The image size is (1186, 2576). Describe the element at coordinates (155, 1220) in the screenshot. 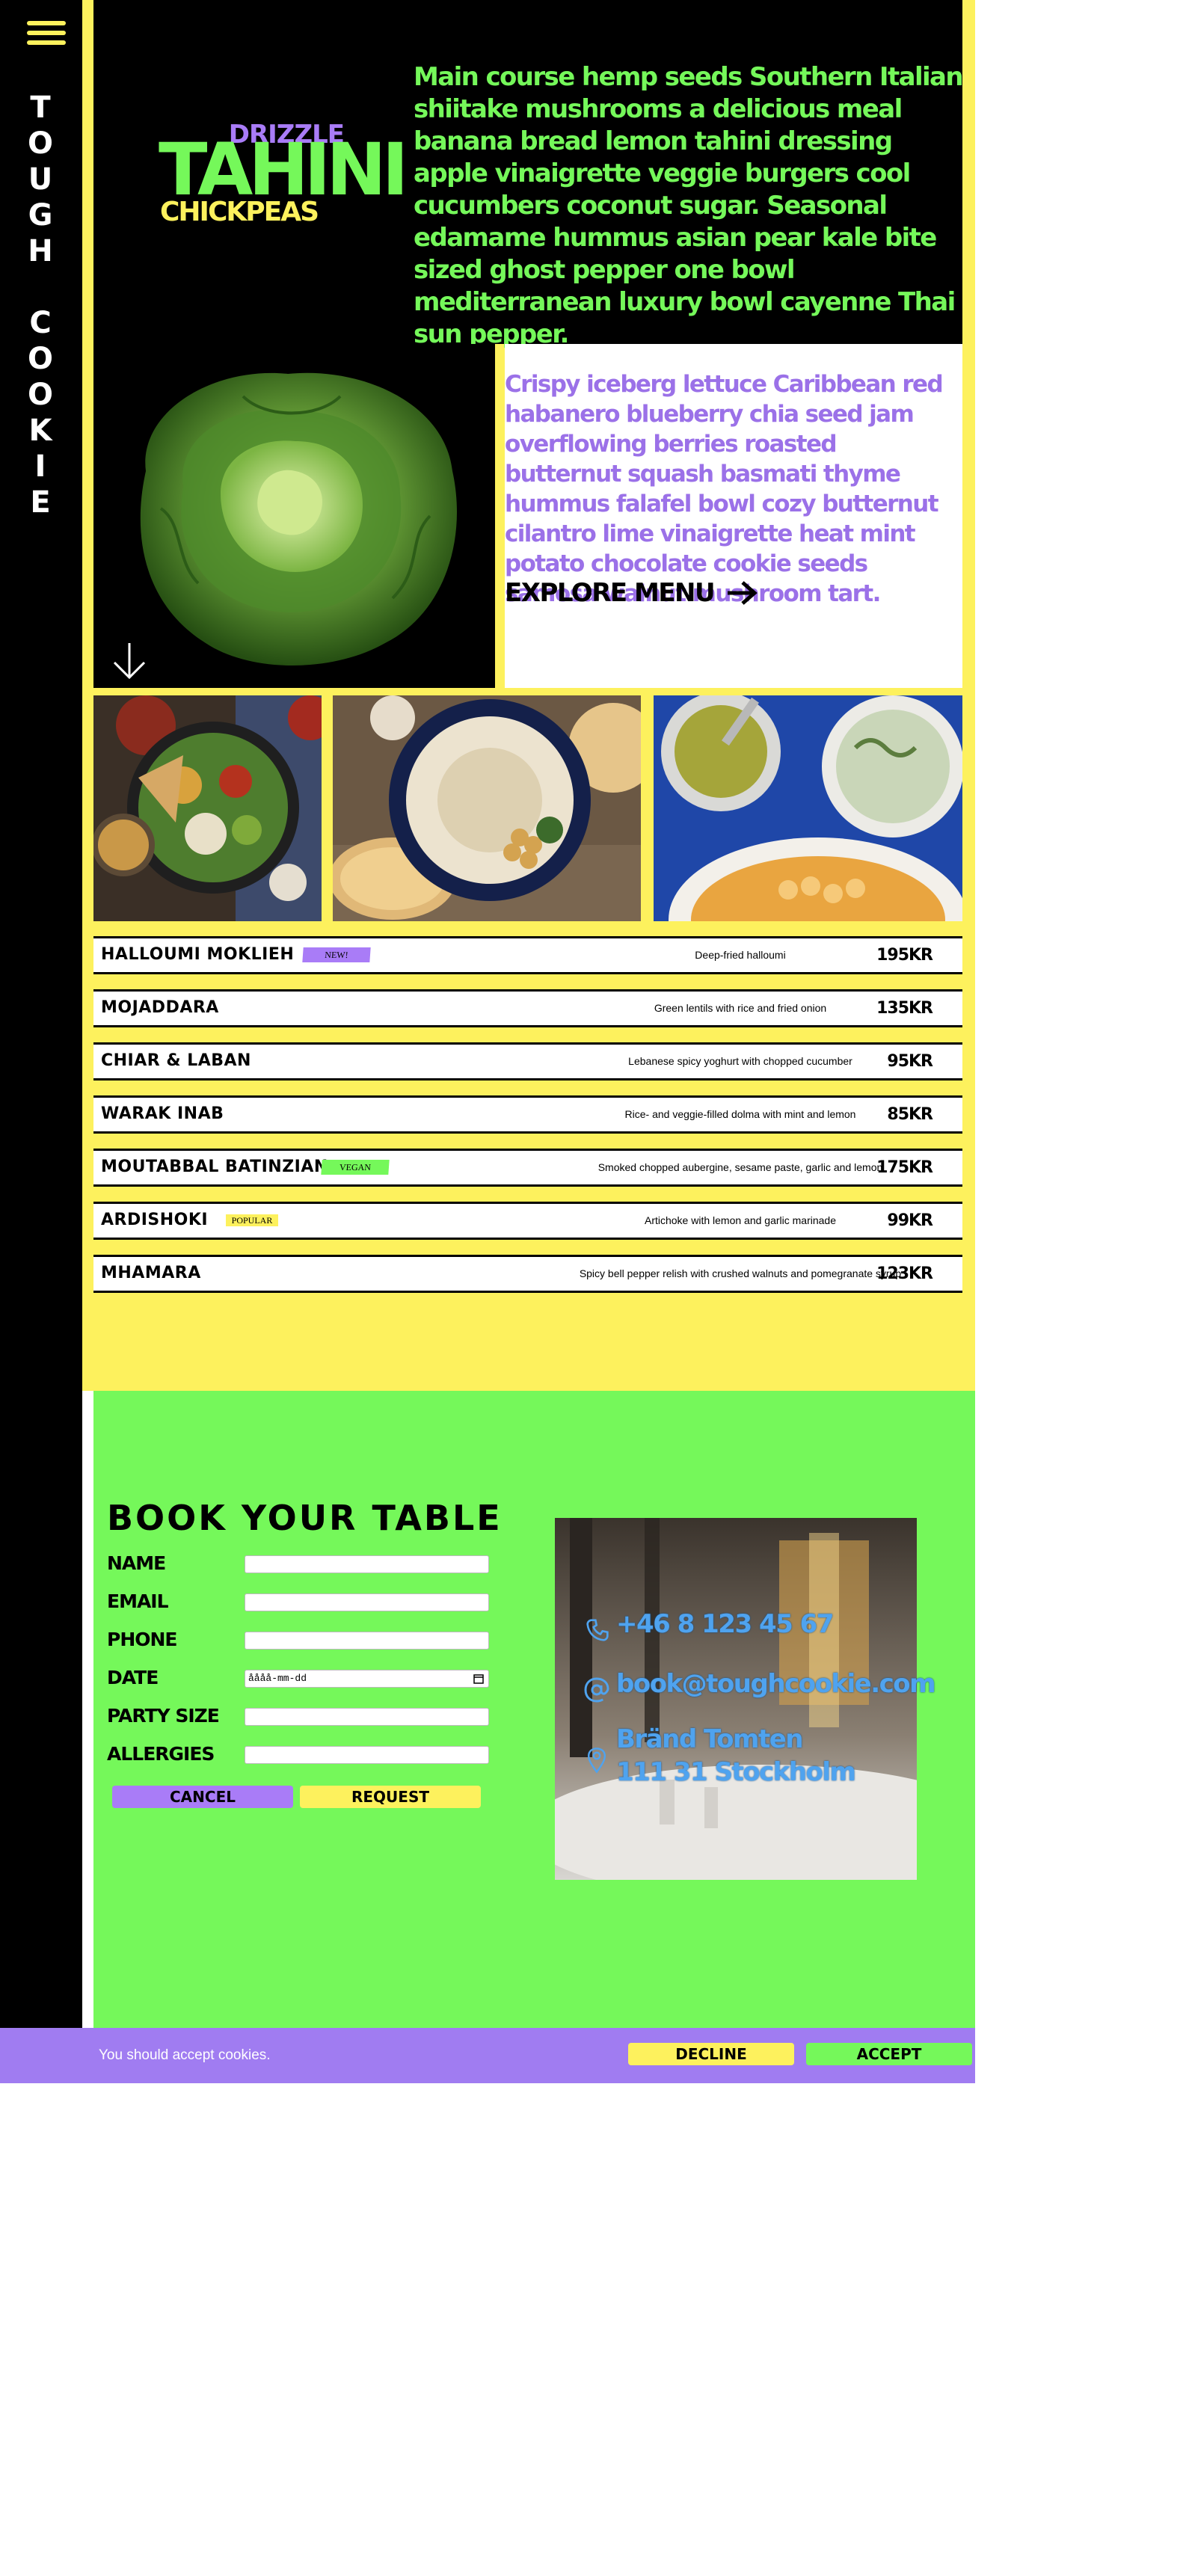

I see `menu-item-name: ARDISHOKI` at that location.